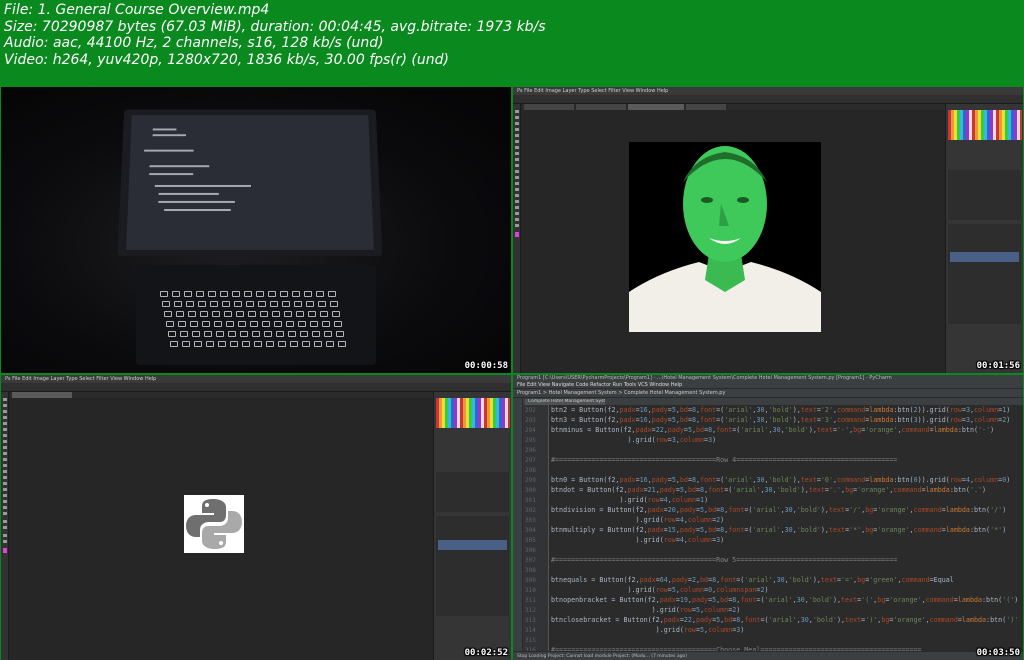  What do you see at coordinates (530, 460) in the screenshot?
I see `line-number: 297` at bounding box center [530, 460].